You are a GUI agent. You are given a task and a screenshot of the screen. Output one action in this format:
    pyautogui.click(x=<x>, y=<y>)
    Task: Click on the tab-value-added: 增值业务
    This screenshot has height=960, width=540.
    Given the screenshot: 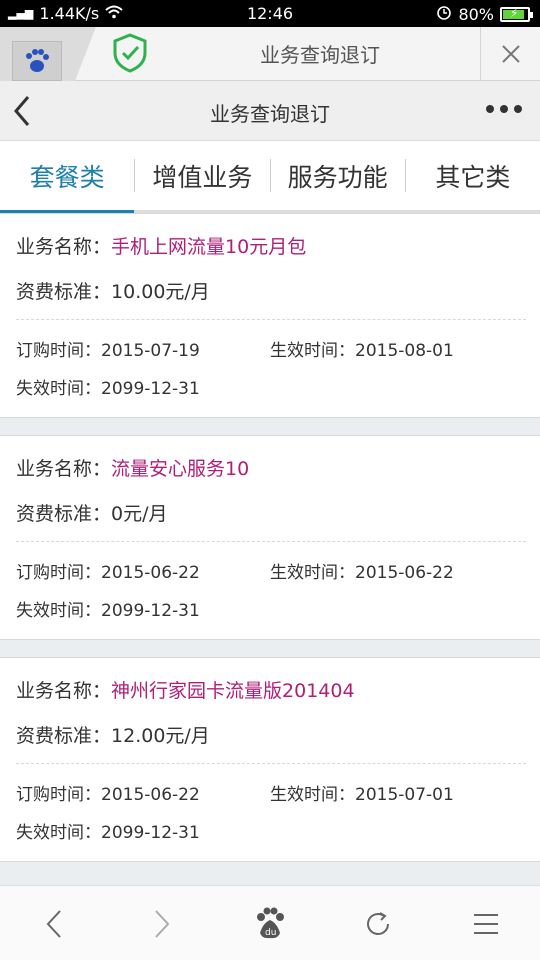 What is the action you would take?
    pyautogui.click(x=202, y=175)
    